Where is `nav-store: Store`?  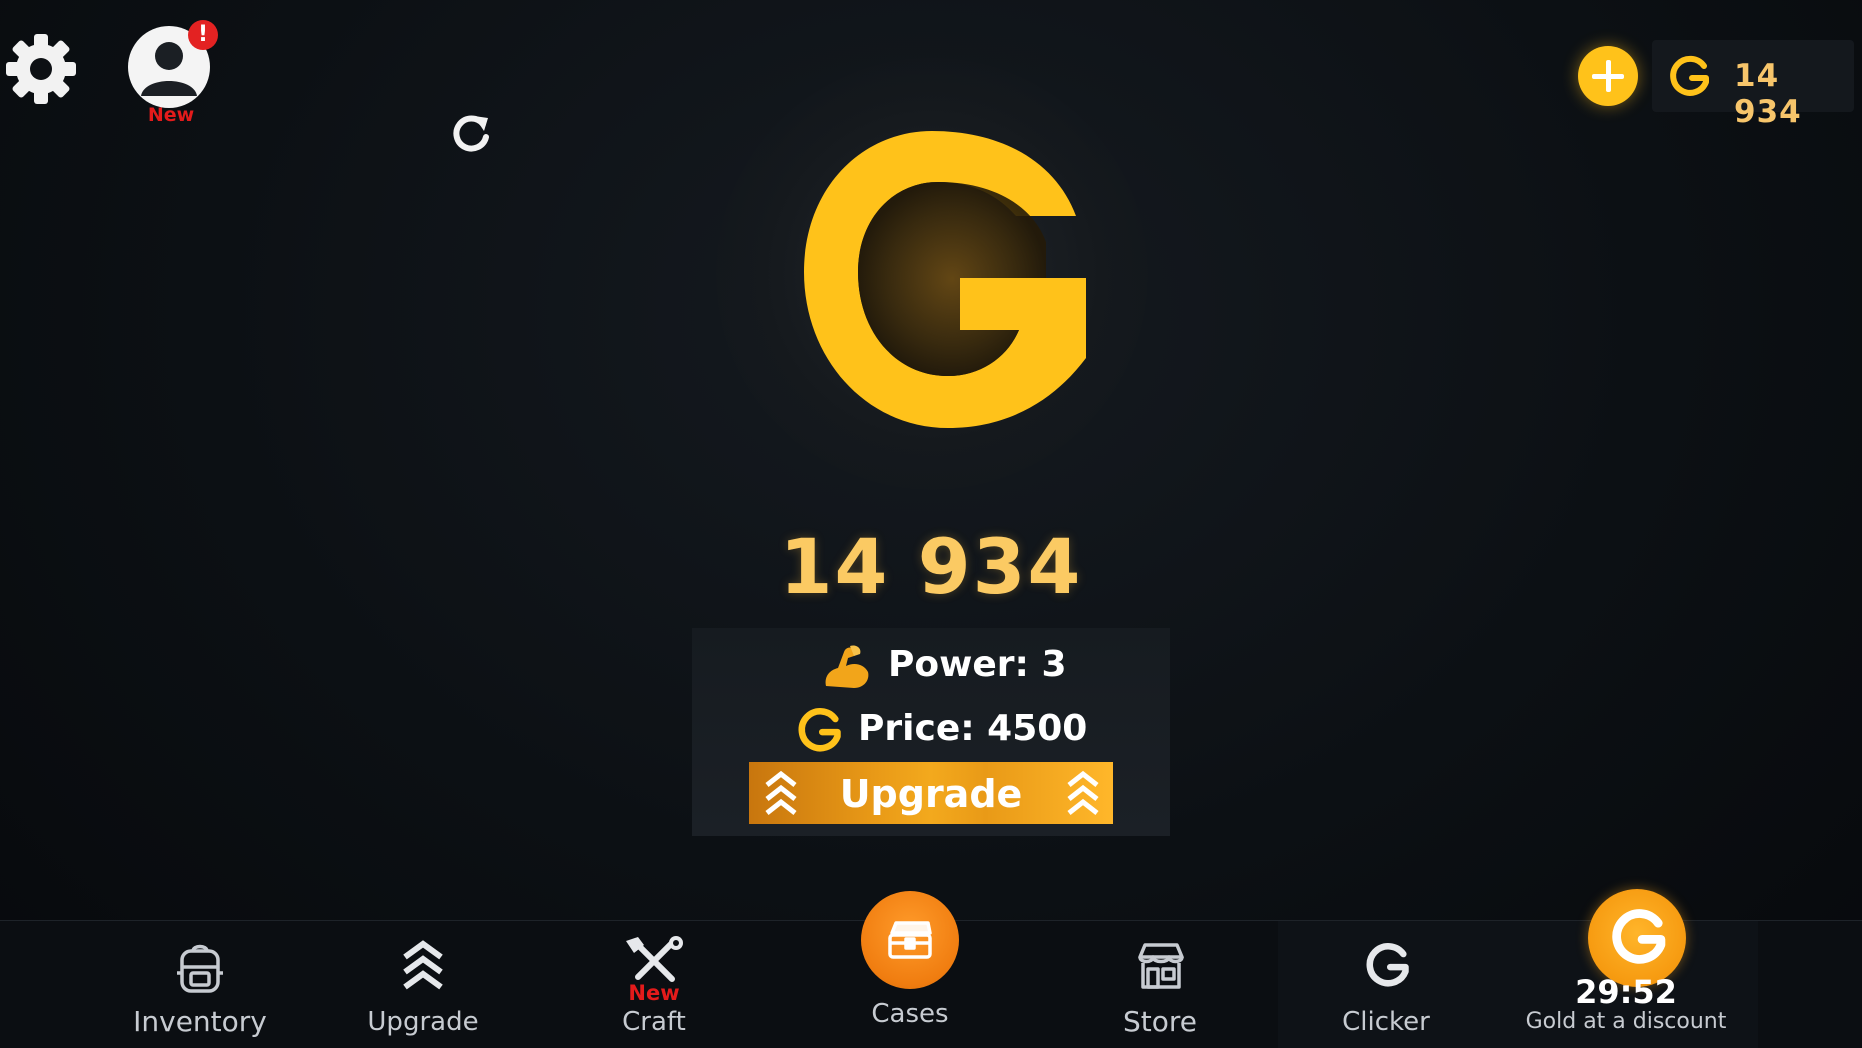
nav-store: Store is located at coordinates (1160, 984).